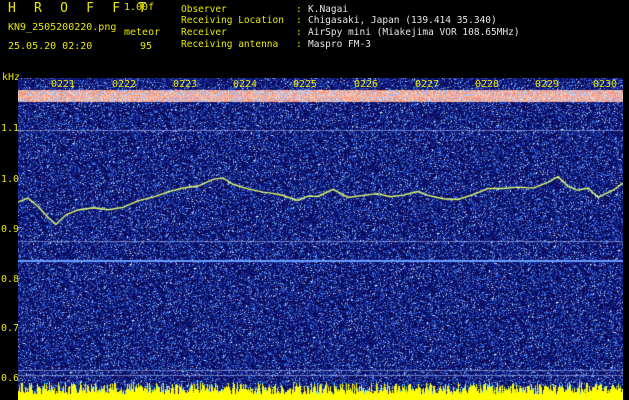  I want to click on time-tick-0226: 0226, so click(366, 84).